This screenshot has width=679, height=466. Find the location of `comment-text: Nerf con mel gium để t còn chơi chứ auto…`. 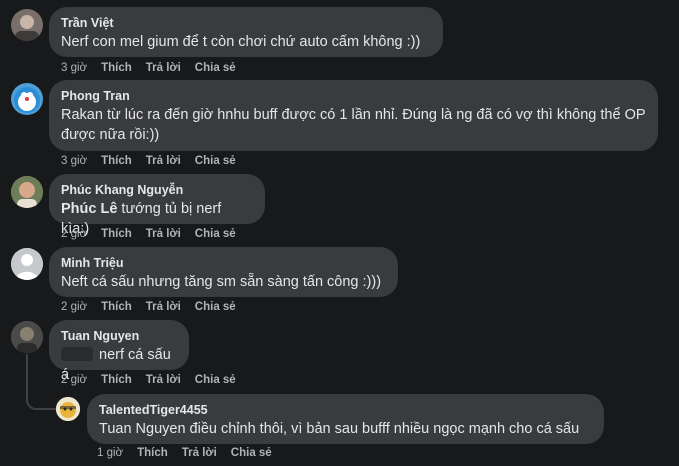

comment-text: Nerf con mel gium để t còn chơi chứ auto… is located at coordinates (241, 42).